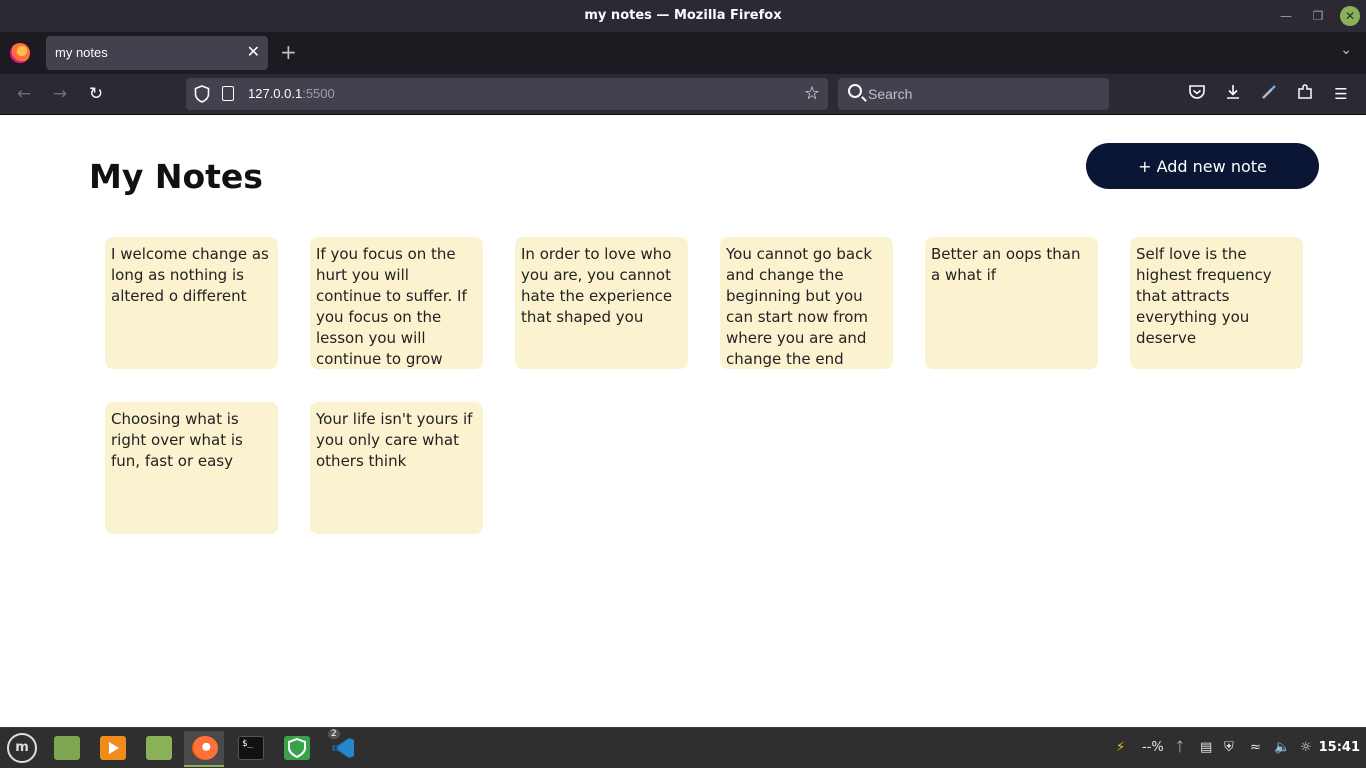  I want to click on maximize-icon: ❐, so click(1318, 16).